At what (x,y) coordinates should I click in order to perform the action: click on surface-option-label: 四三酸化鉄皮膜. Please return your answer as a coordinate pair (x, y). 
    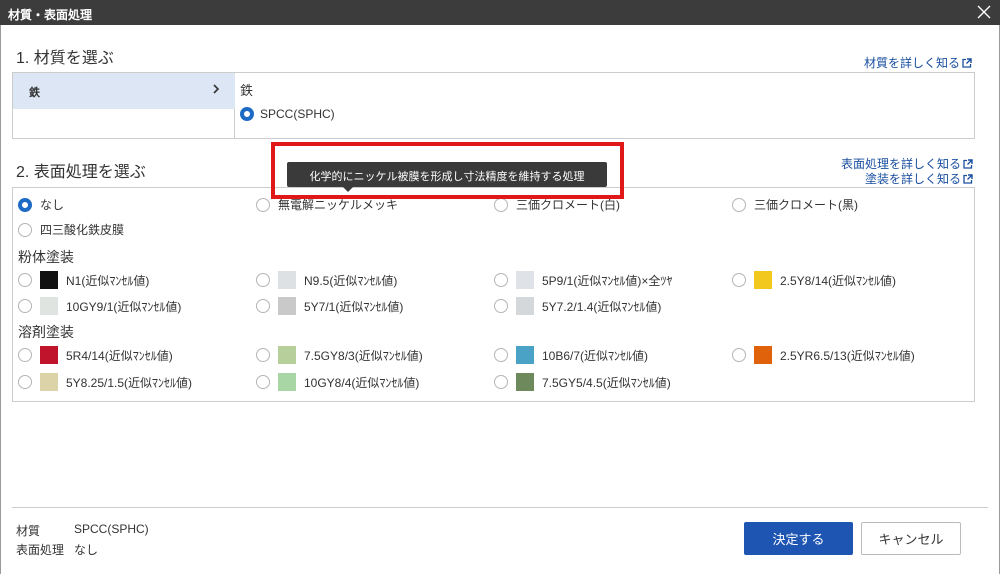
    Looking at the image, I should click on (82, 230).